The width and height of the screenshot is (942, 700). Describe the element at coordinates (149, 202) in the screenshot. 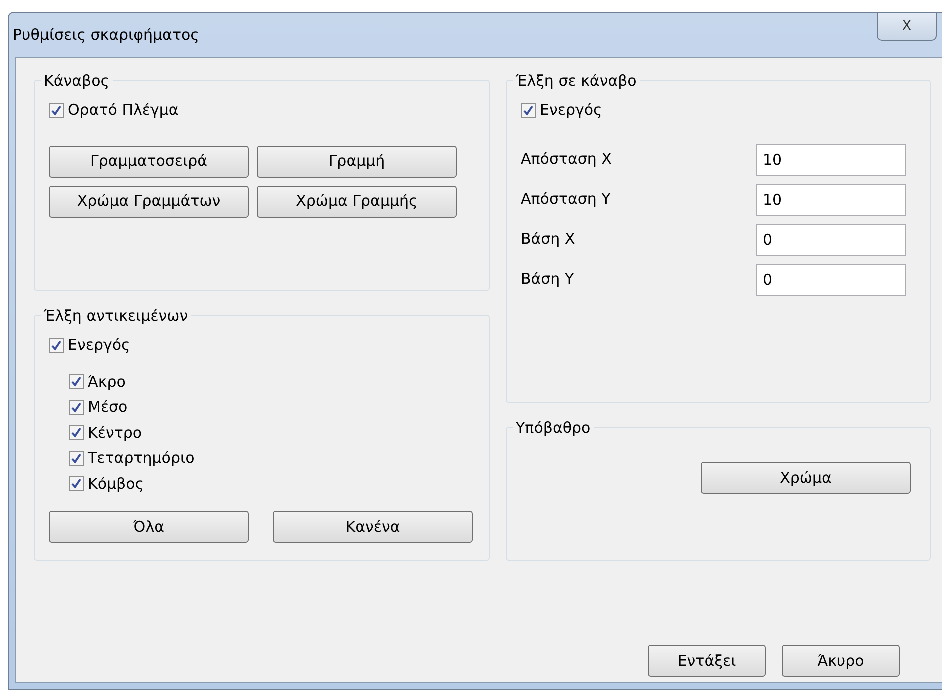

I see `push-button: Χρώμα Γραμμάτων` at that location.